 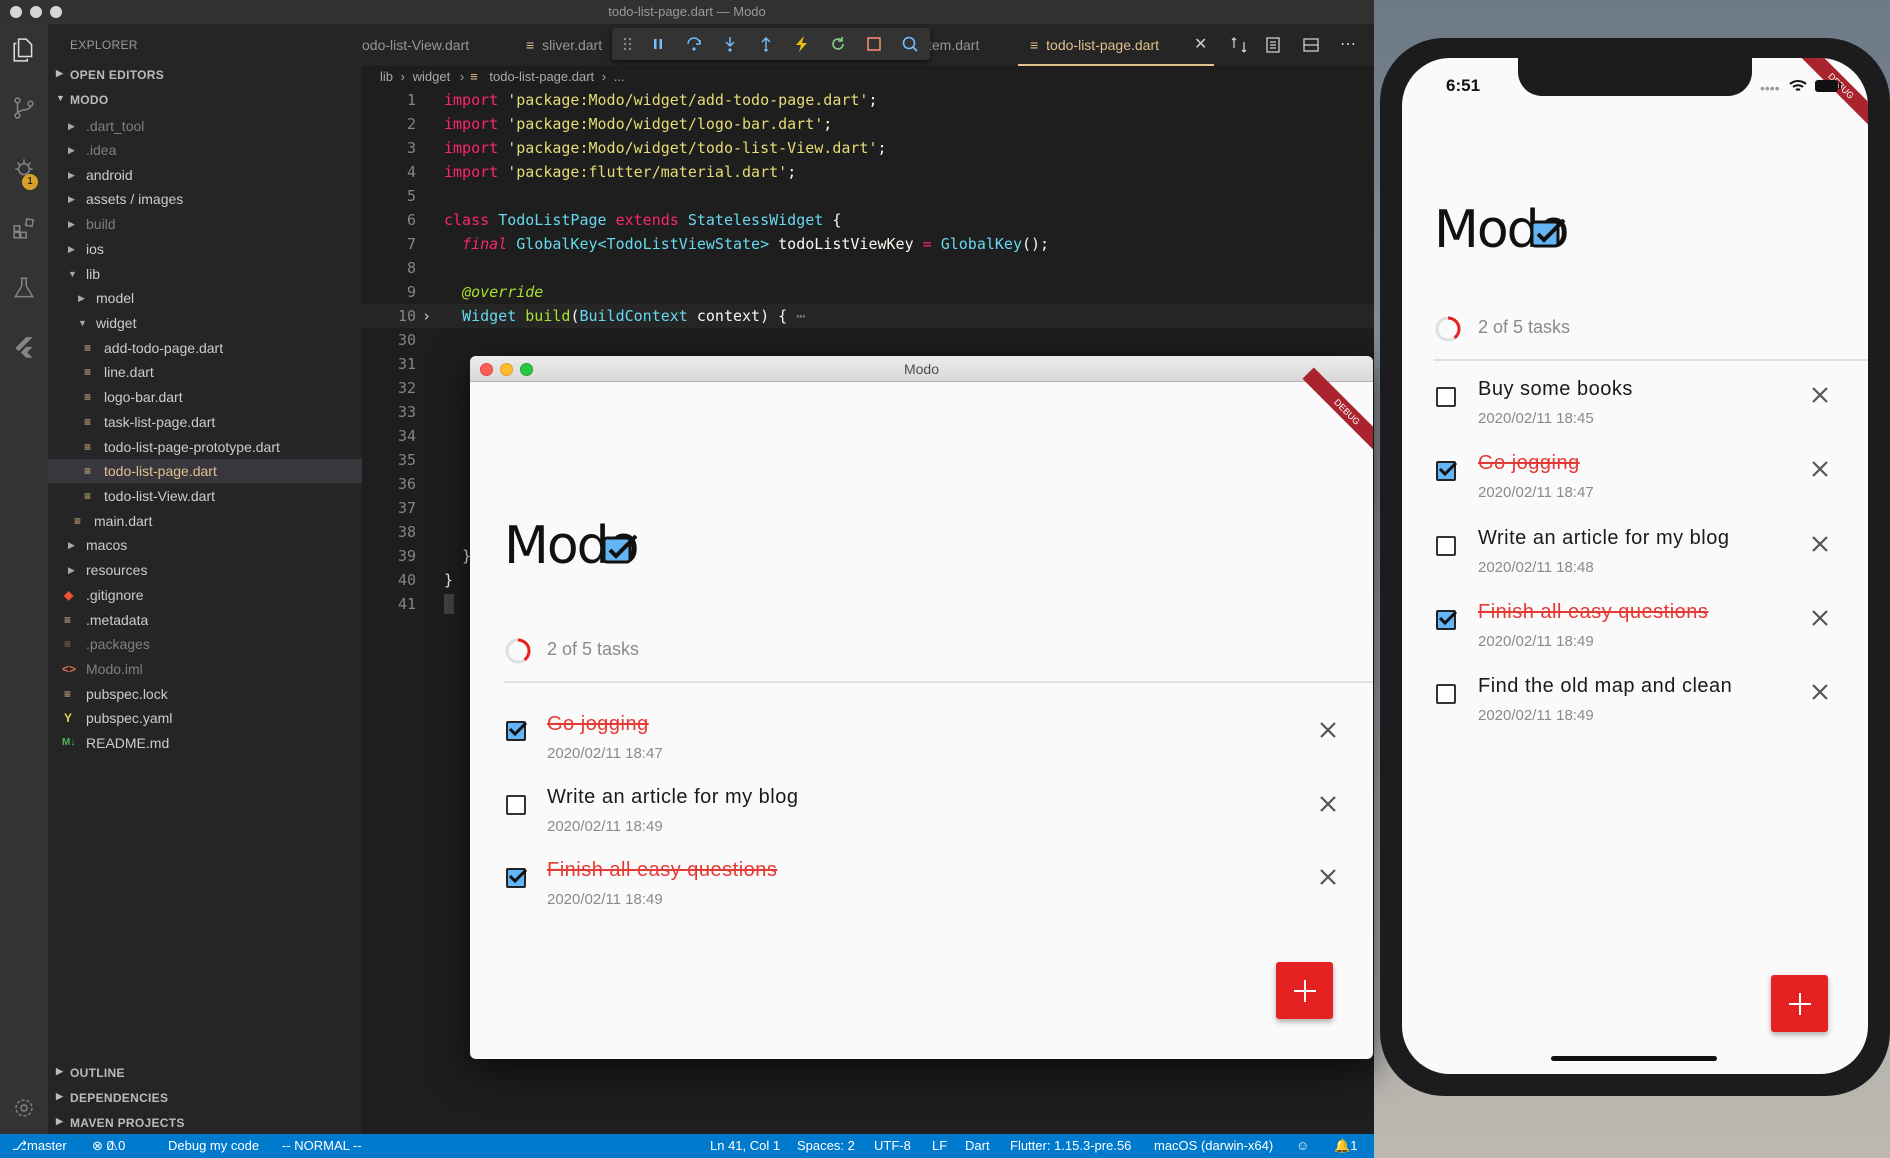 I want to click on extensions-icon, so click(x=24, y=228).